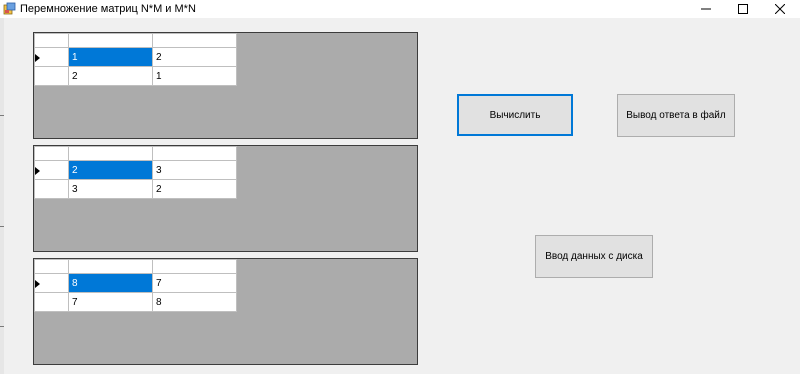 Image resolution: width=800 pixels, height=374 pixels. I want to click on minimize-button, so click(706, 9).